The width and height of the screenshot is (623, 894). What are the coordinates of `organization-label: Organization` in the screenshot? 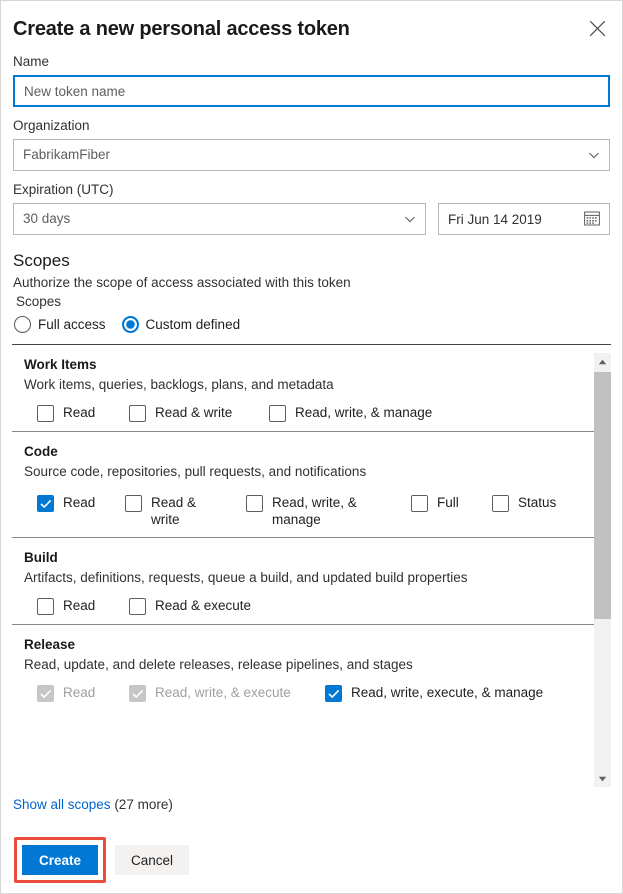 It's located at (51, 125).